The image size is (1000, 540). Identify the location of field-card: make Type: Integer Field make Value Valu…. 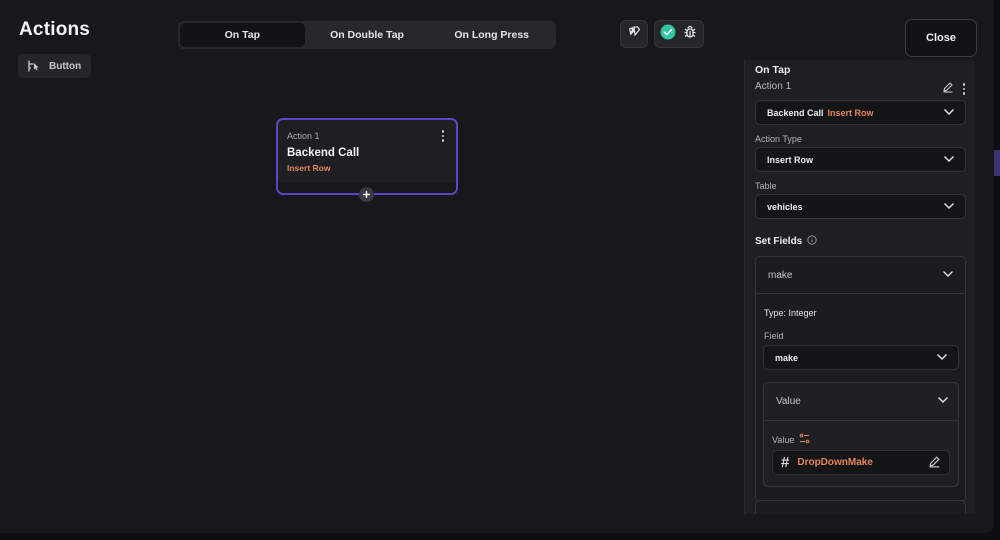
(860, 379).